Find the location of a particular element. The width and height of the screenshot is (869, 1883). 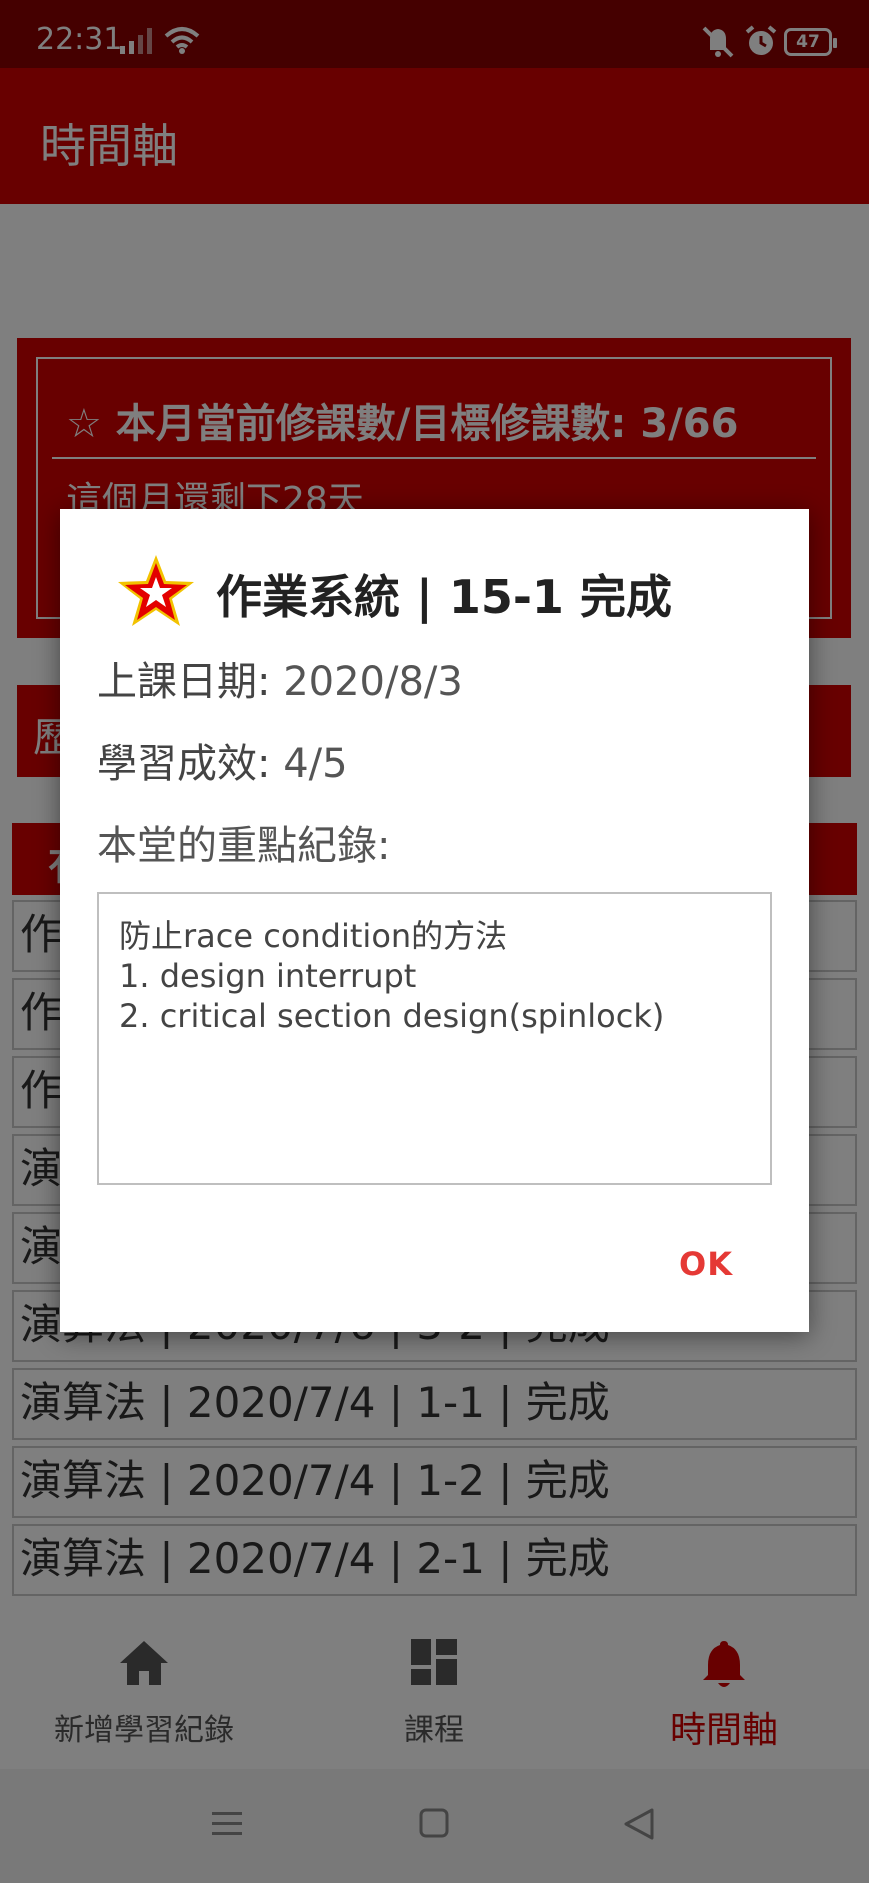

class-date-row: 上課日期: 2020/8/3 is located at coordinates (280, 678).